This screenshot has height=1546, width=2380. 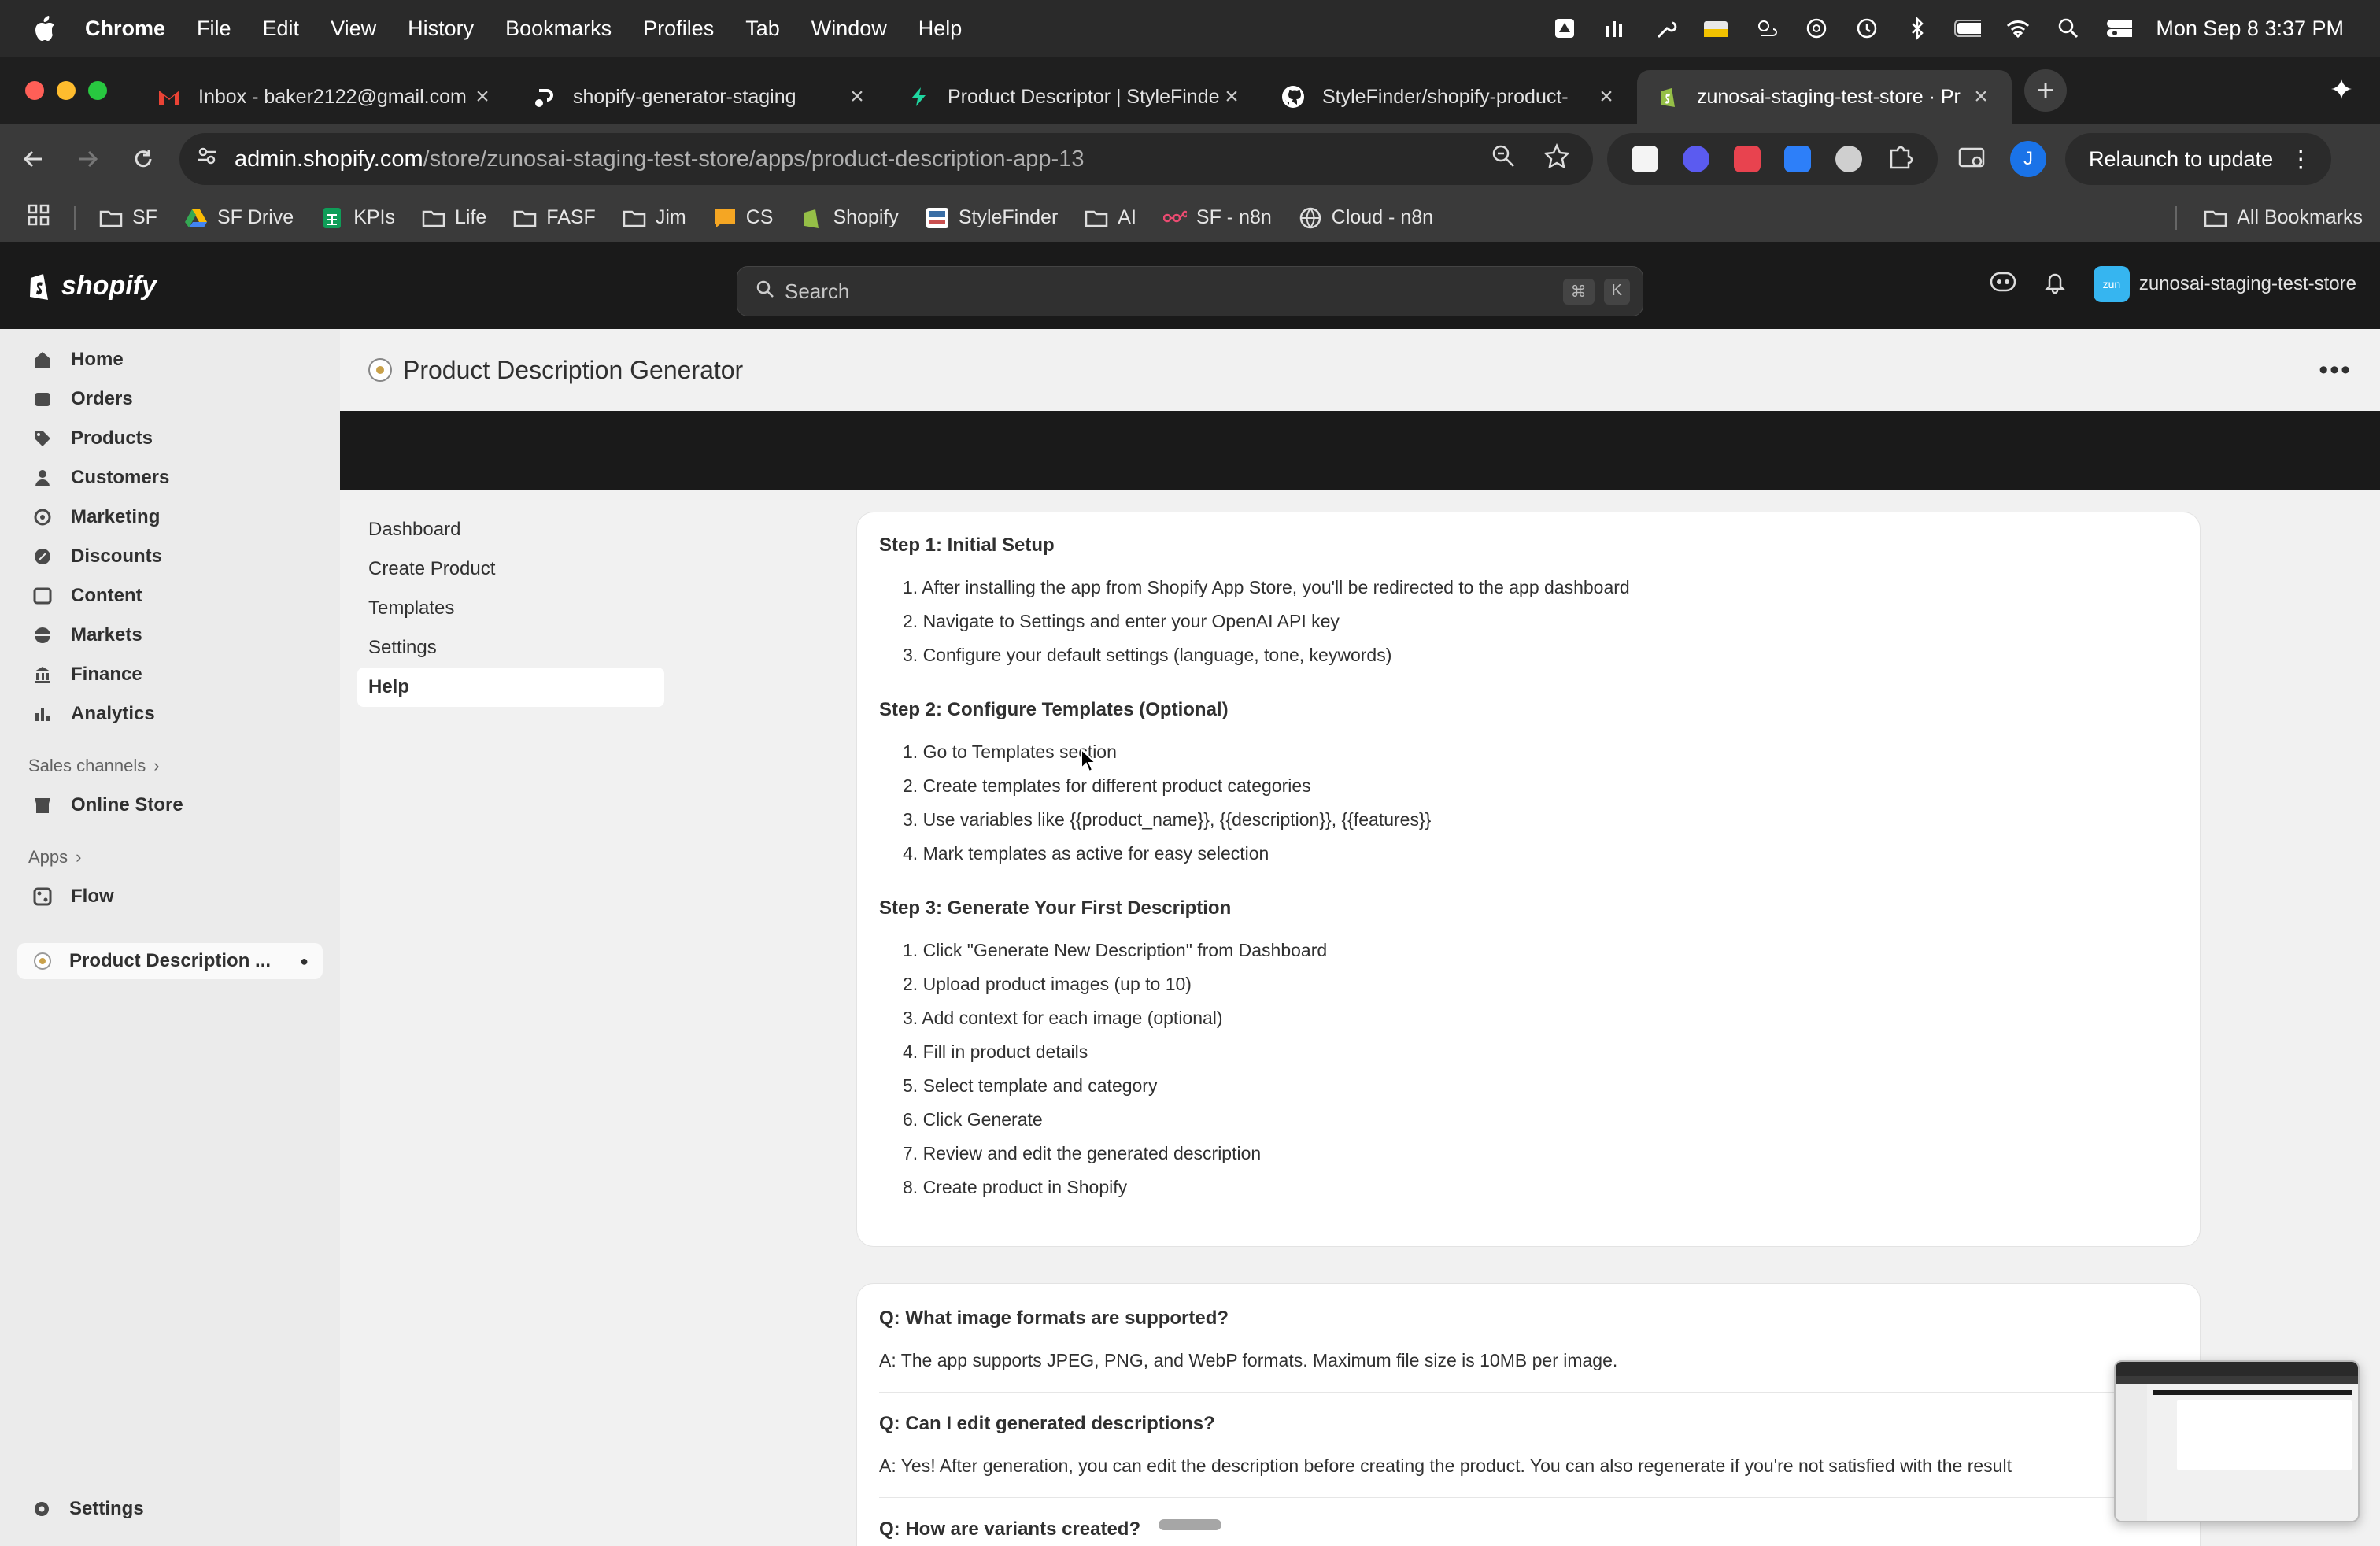 I want to click on sidekick-icon, so click(x=2003, y=284).